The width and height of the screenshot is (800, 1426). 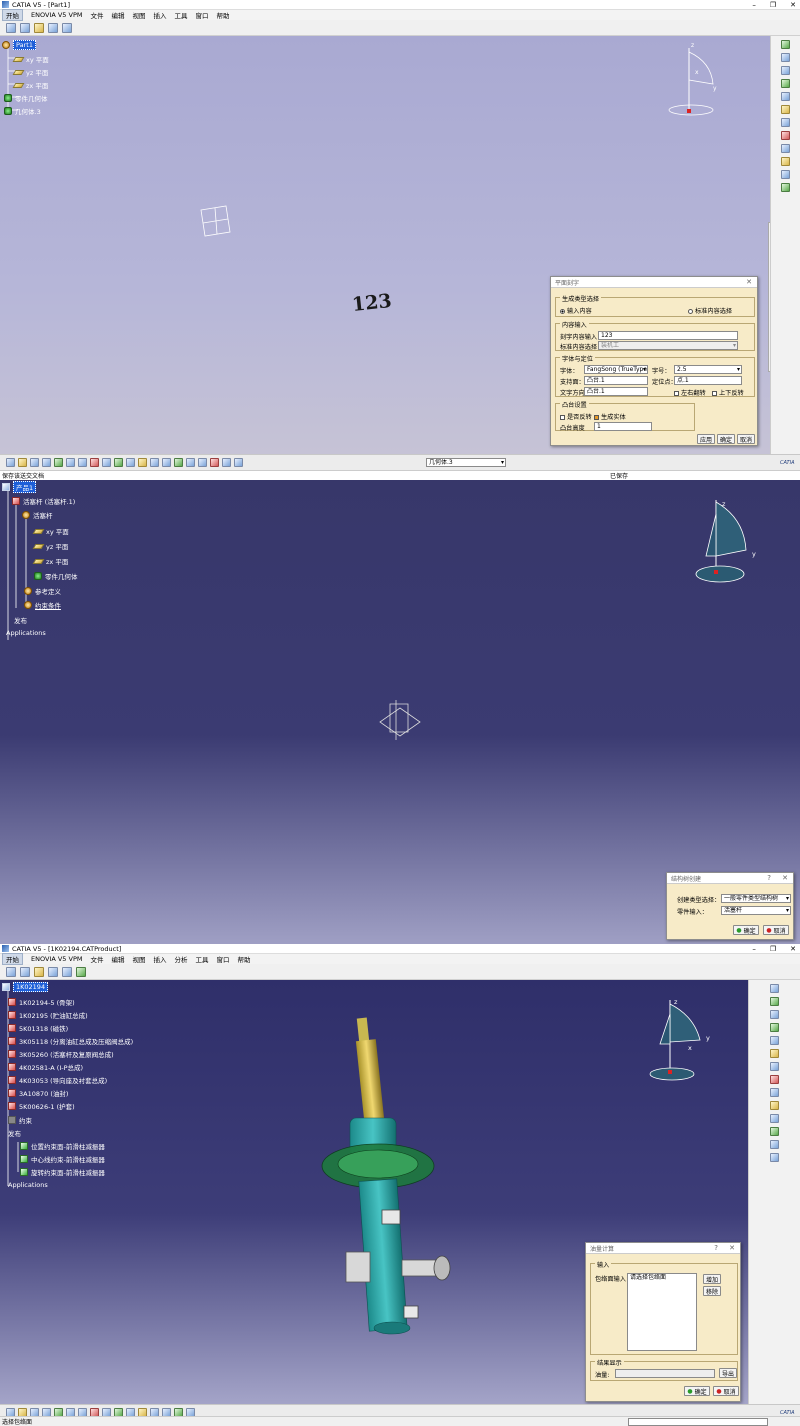 I want to click on tree-part: 活塞杆 (活塞杆.1), so click(x=43, y=501).